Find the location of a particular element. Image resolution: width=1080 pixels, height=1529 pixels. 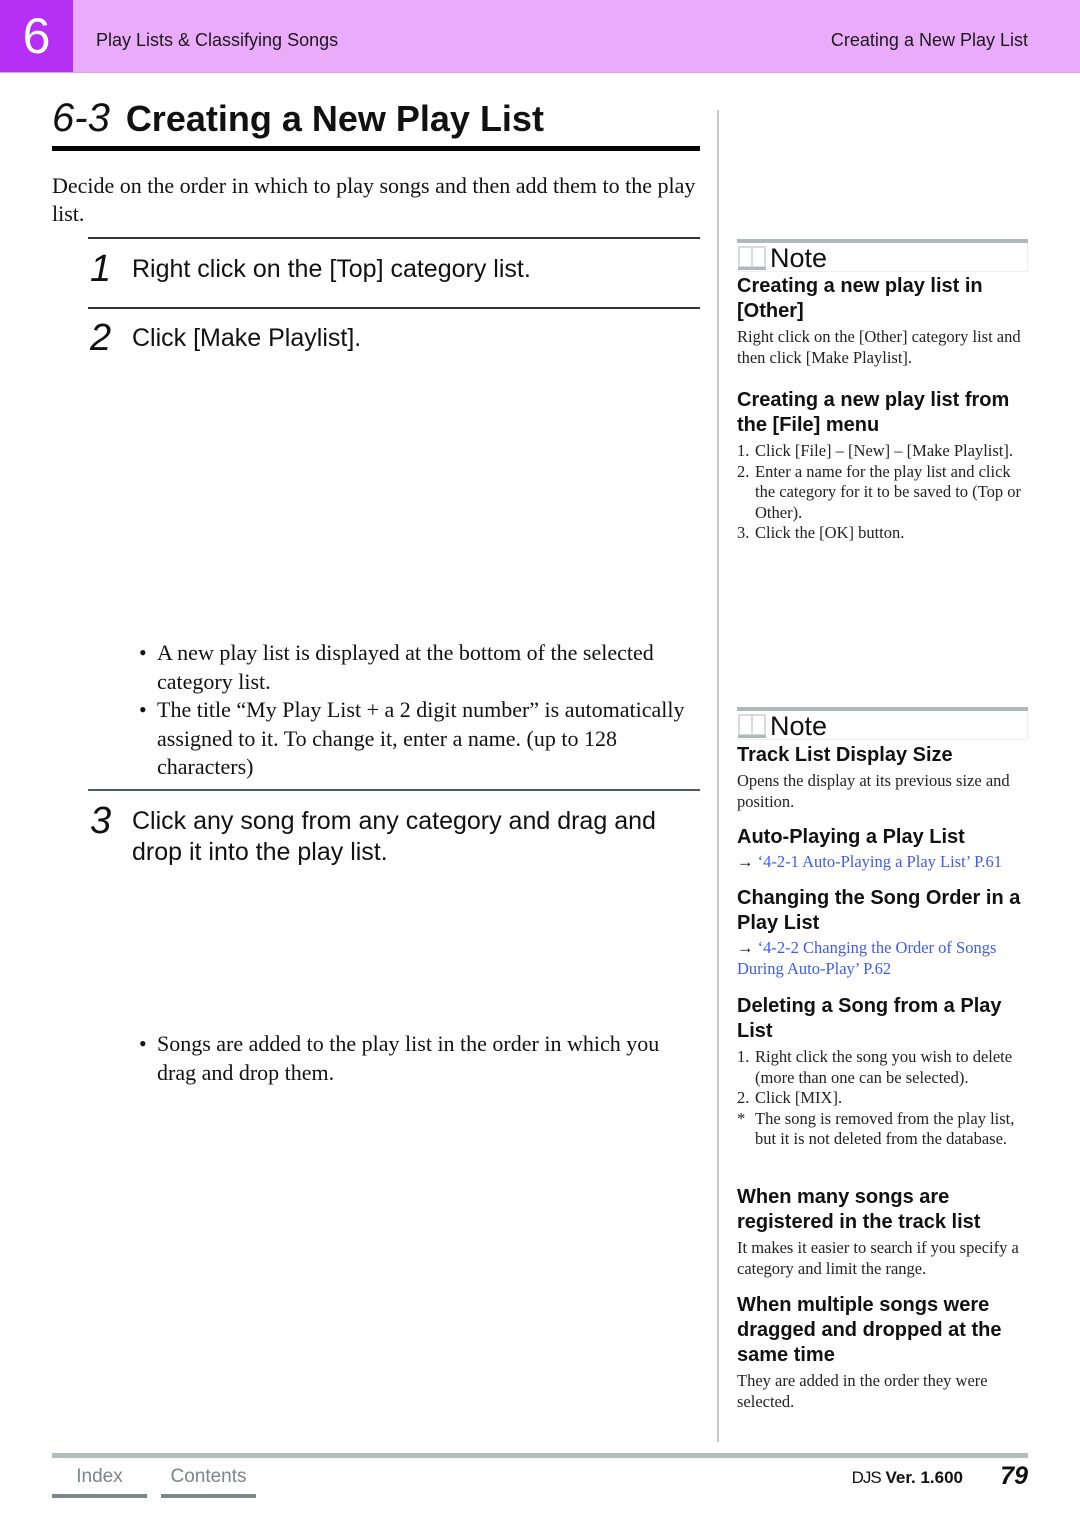

brand-name: DJS is located at coordinates (866, 1477).